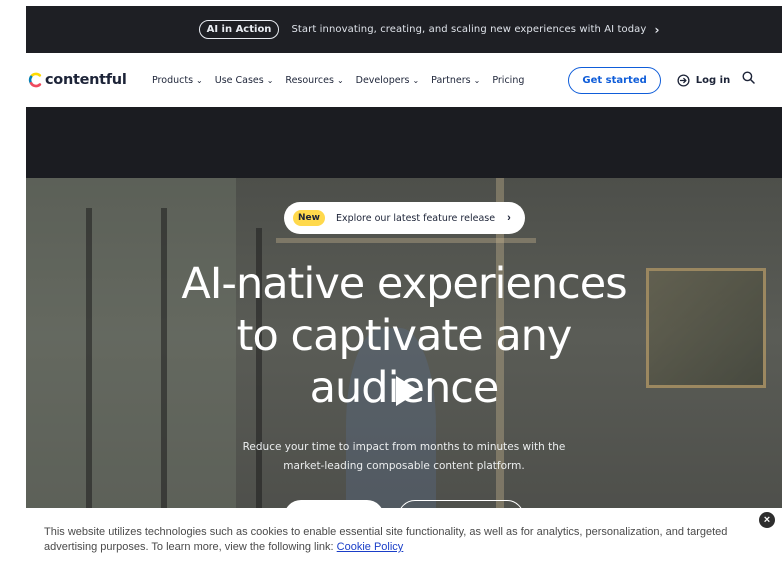 The image size is (782, 572). I want to click on login-label: Log in, so click(713, 80).